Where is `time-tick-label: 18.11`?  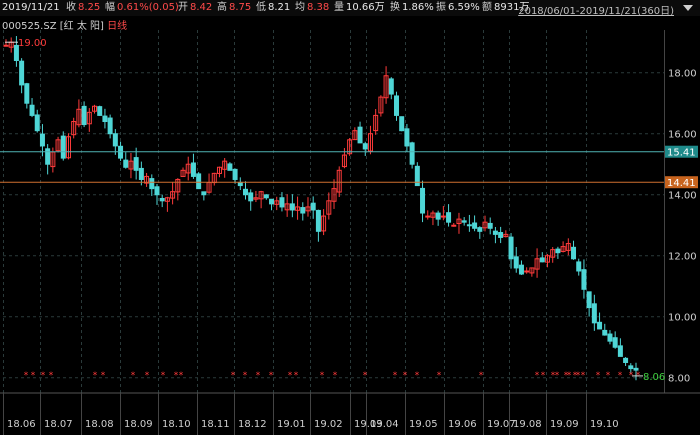 time-tick-label: 18.11 is located at coordinates (215, 424).